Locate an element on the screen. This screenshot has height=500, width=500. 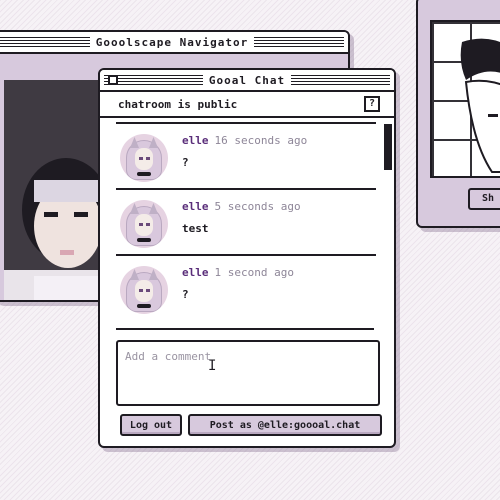
help-icon: ? is located at coordinates (372, 104).